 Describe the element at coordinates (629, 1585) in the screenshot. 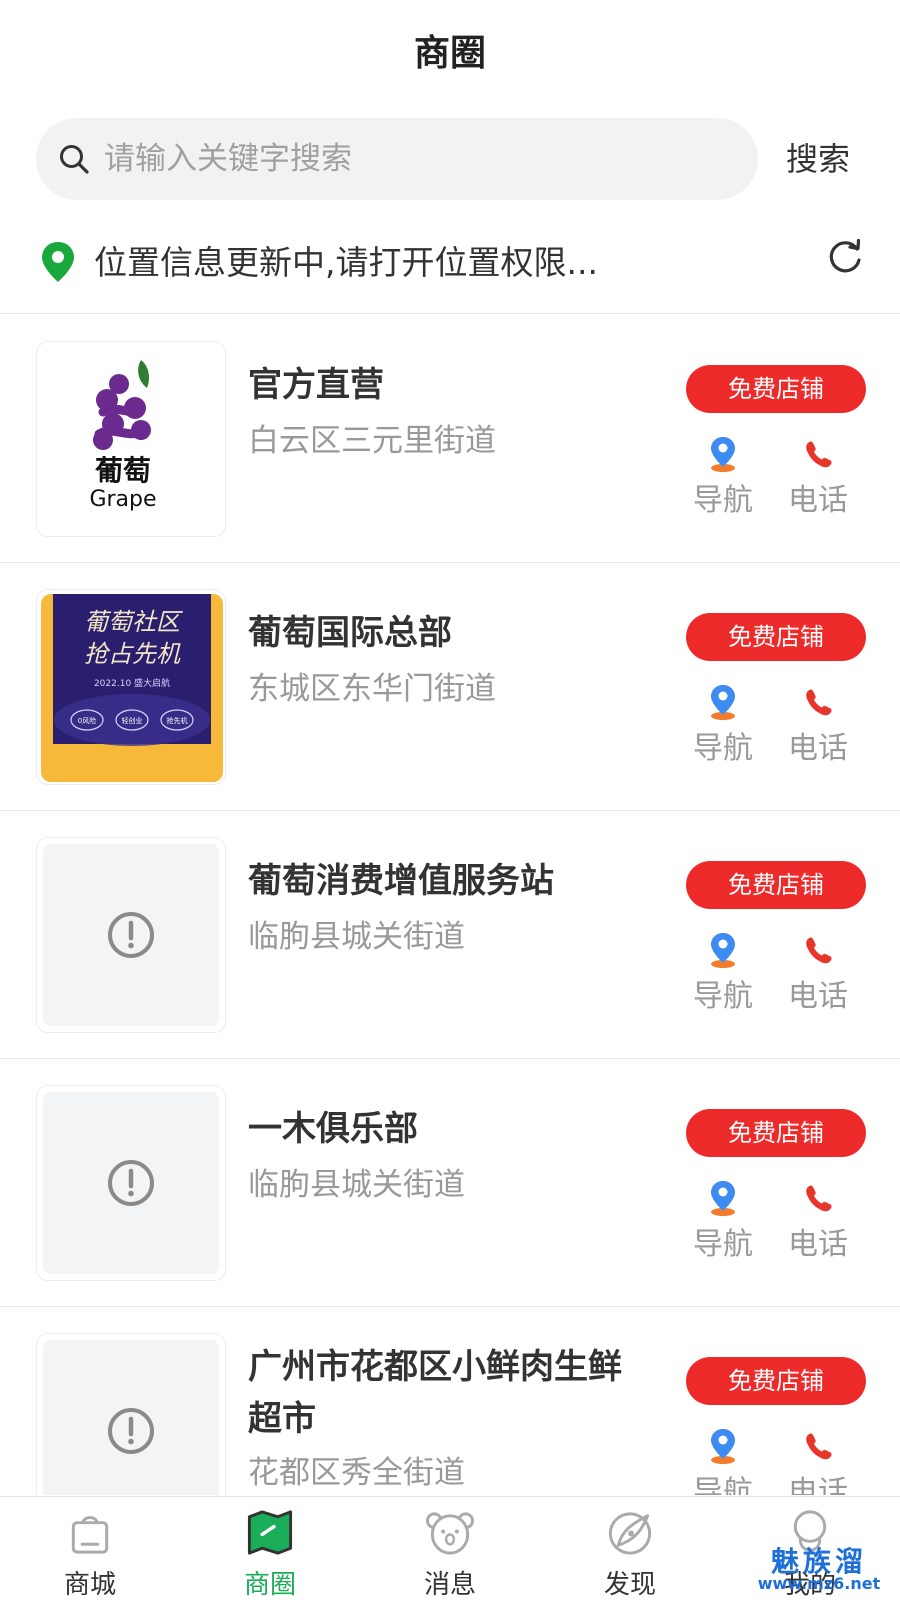

I see `tab-label: 发现` at that location.